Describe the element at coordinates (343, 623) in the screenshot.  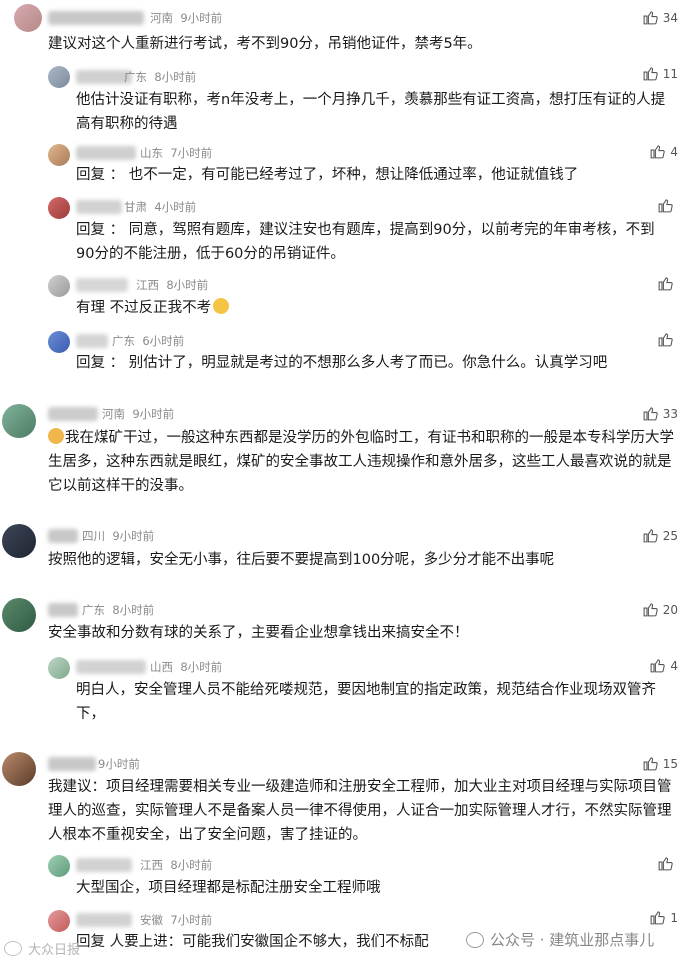
I see `comment: 广东 8小时前 安全事故和分数有球的关系了，主要看企业想拿钱出来搞安全不！ 20` at that location.